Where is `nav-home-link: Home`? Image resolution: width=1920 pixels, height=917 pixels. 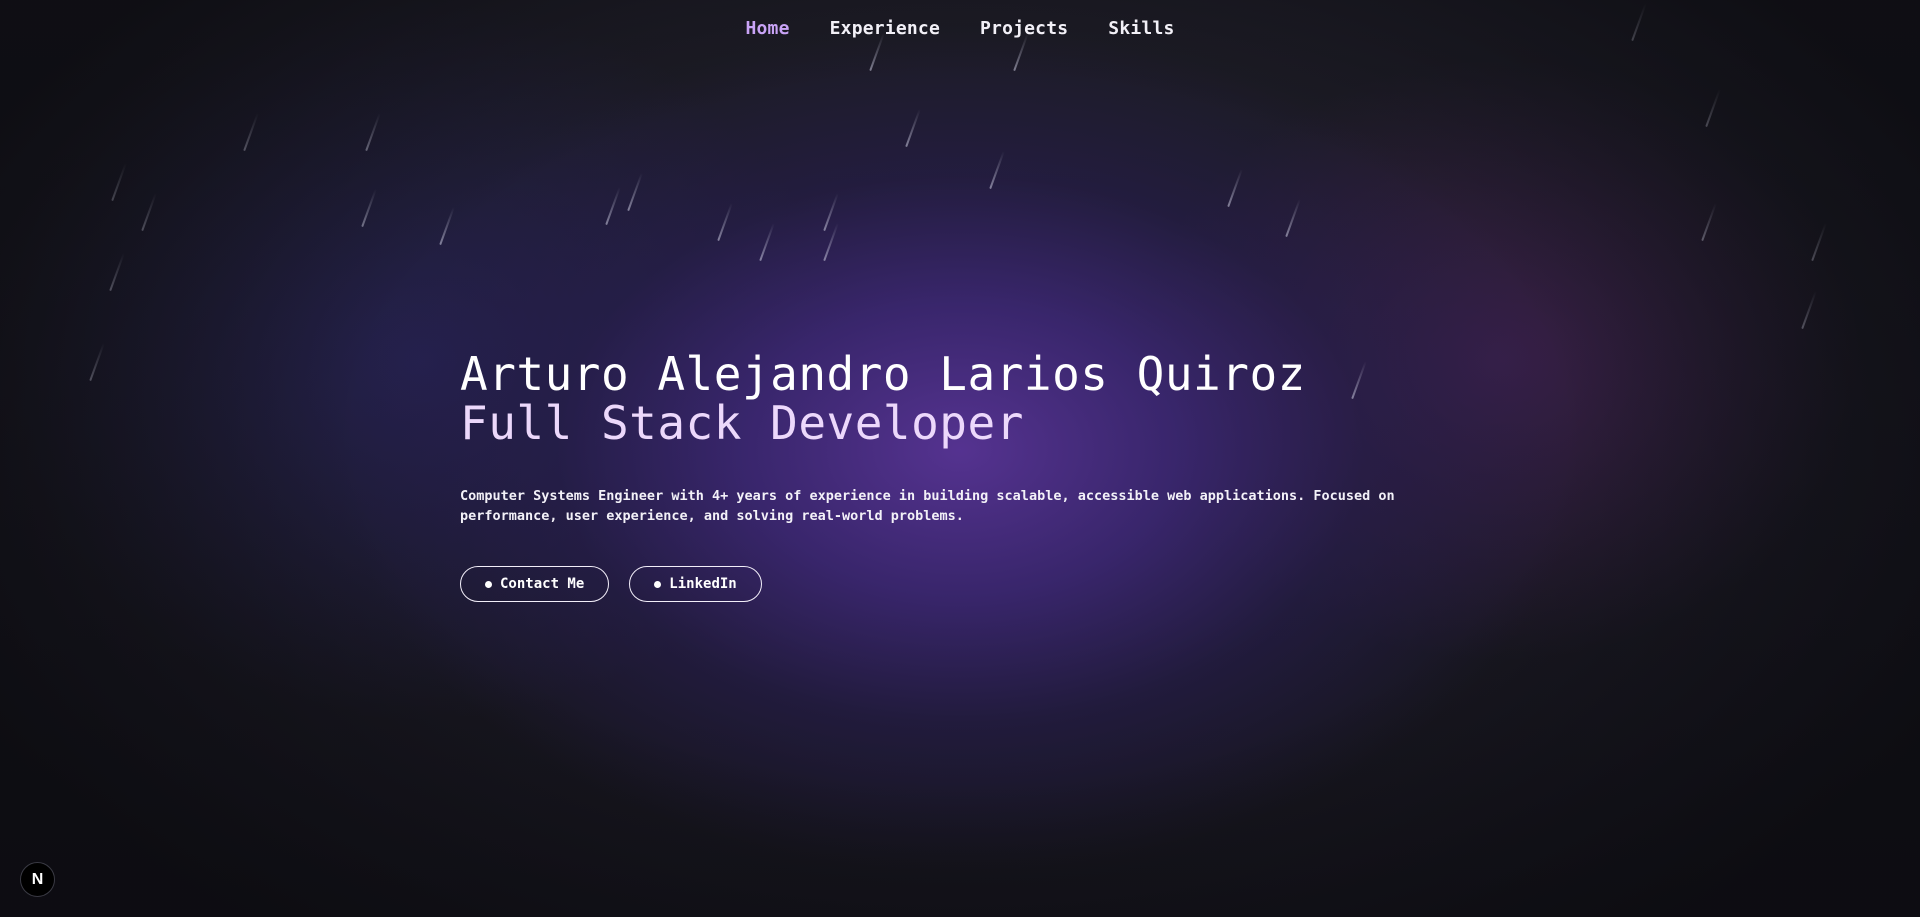 nav-home-link: Home is located at coordinates (767, 28).